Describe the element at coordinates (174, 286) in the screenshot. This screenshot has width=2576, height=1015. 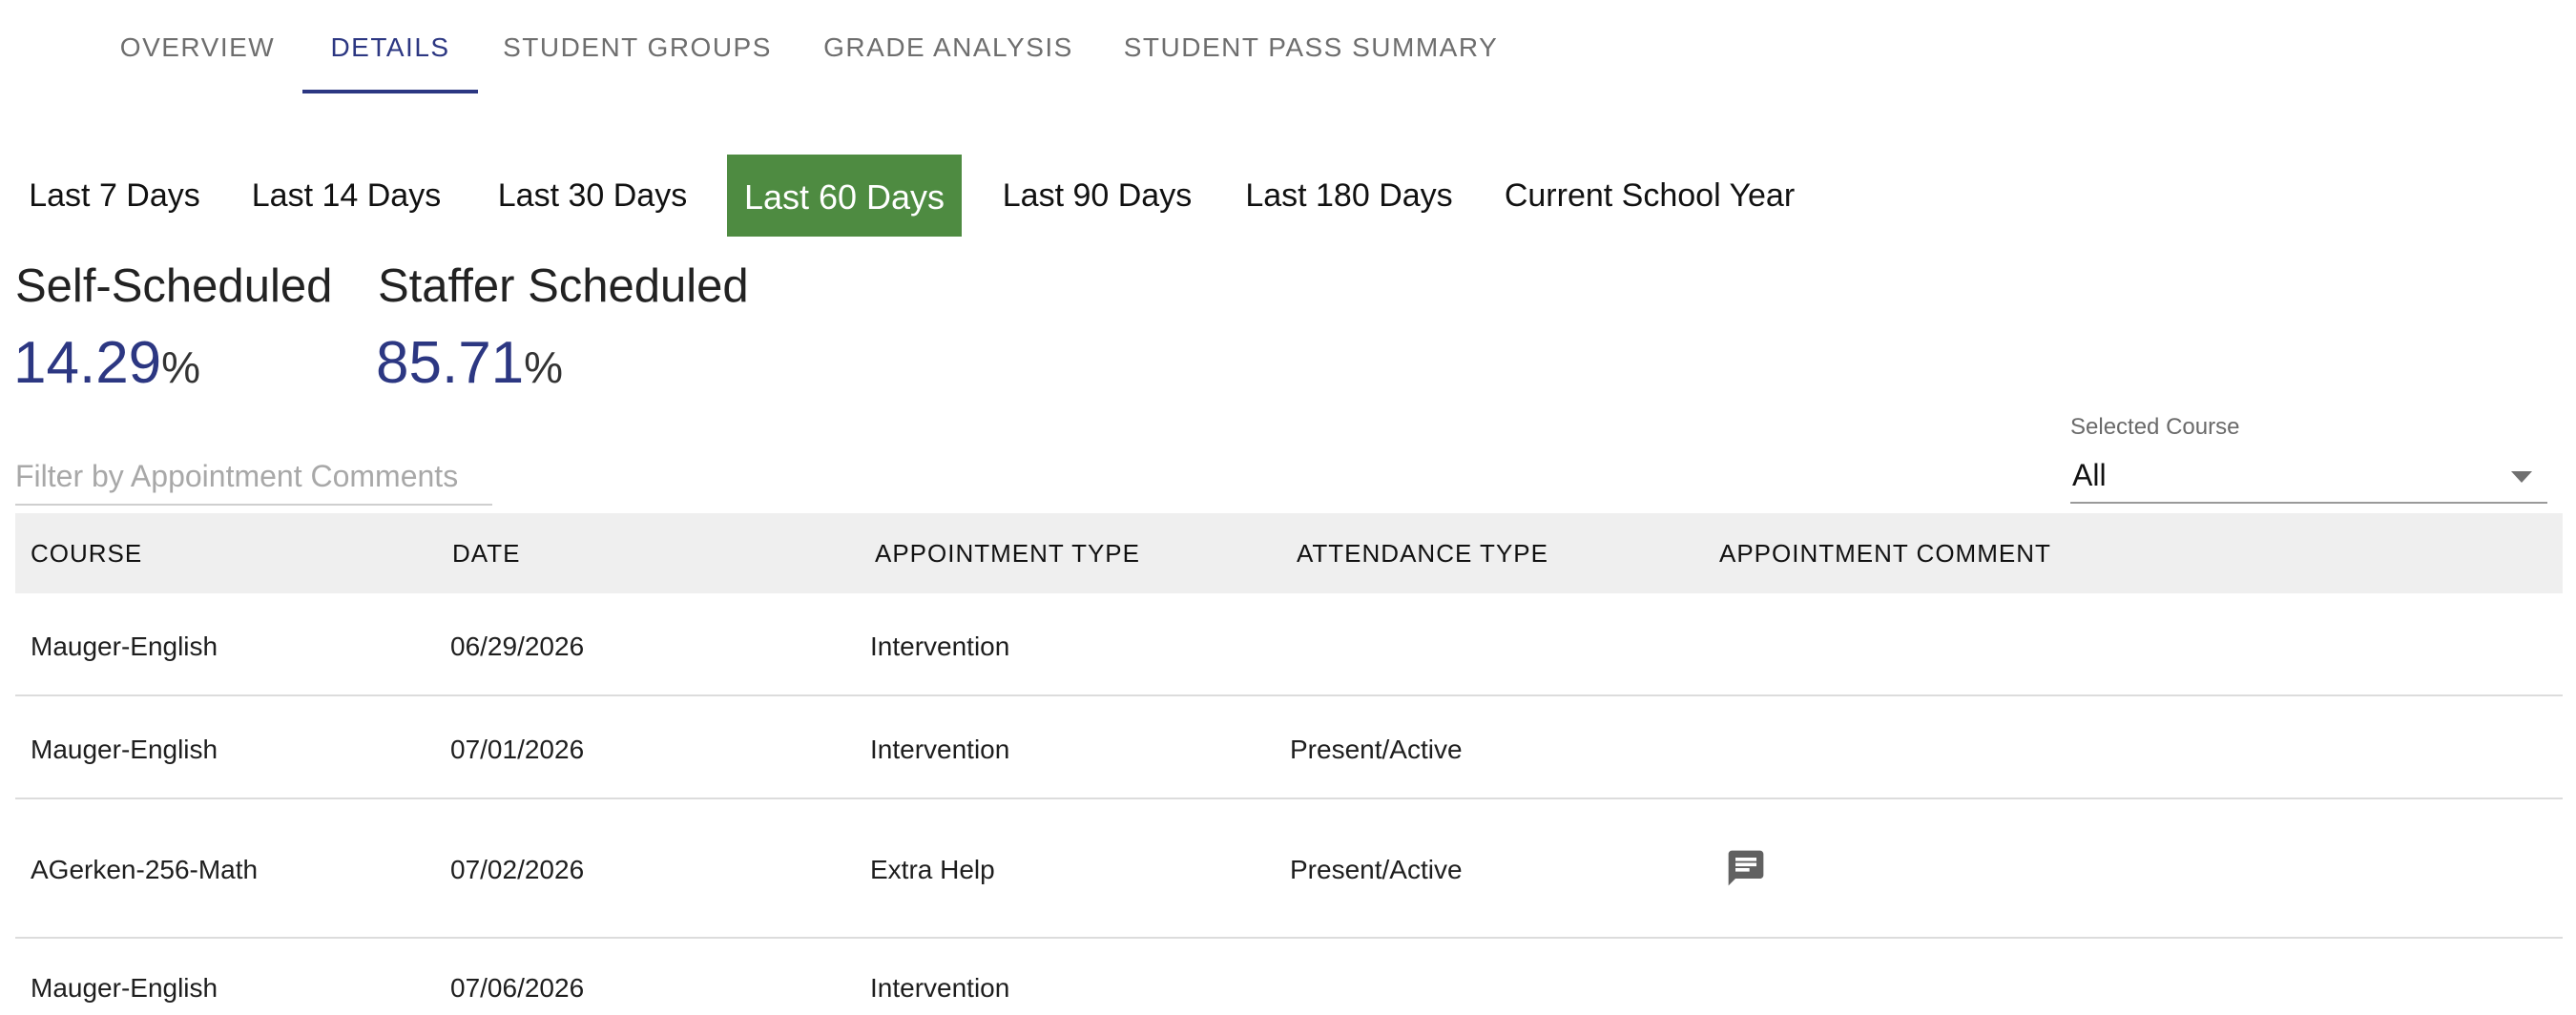
I see `self-scheduled-label: Self-Scheduled` at that location.